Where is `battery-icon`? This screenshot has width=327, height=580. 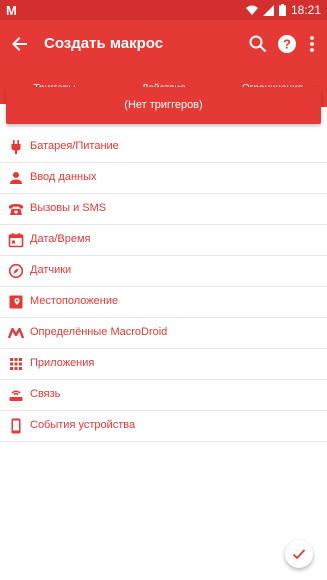 battery-icon is located at coordinates (282, 10).